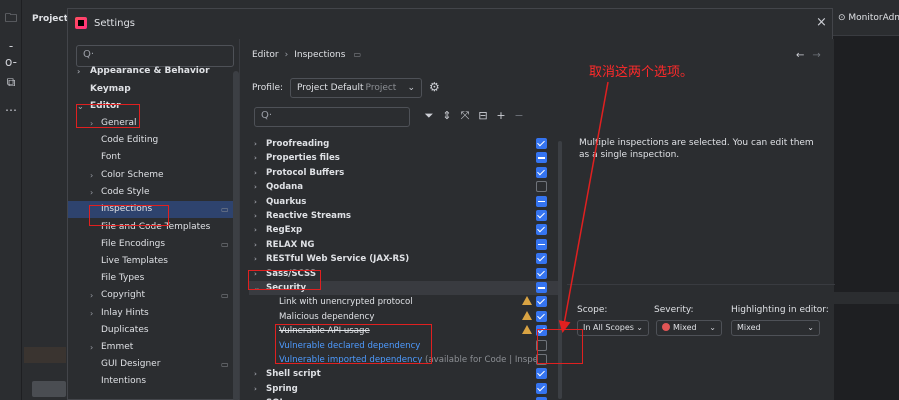 Image resolution: width=899 pixels, height=400 pixels. Describe the element at coordinates (297, 144) in the screenshot. I see `tree-row-label: Proofreading` at that location.